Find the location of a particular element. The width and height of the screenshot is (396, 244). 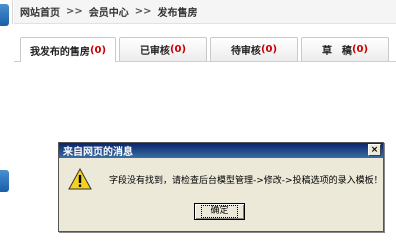

sidebar-tab-bottom is located at coordinates (4, 181).